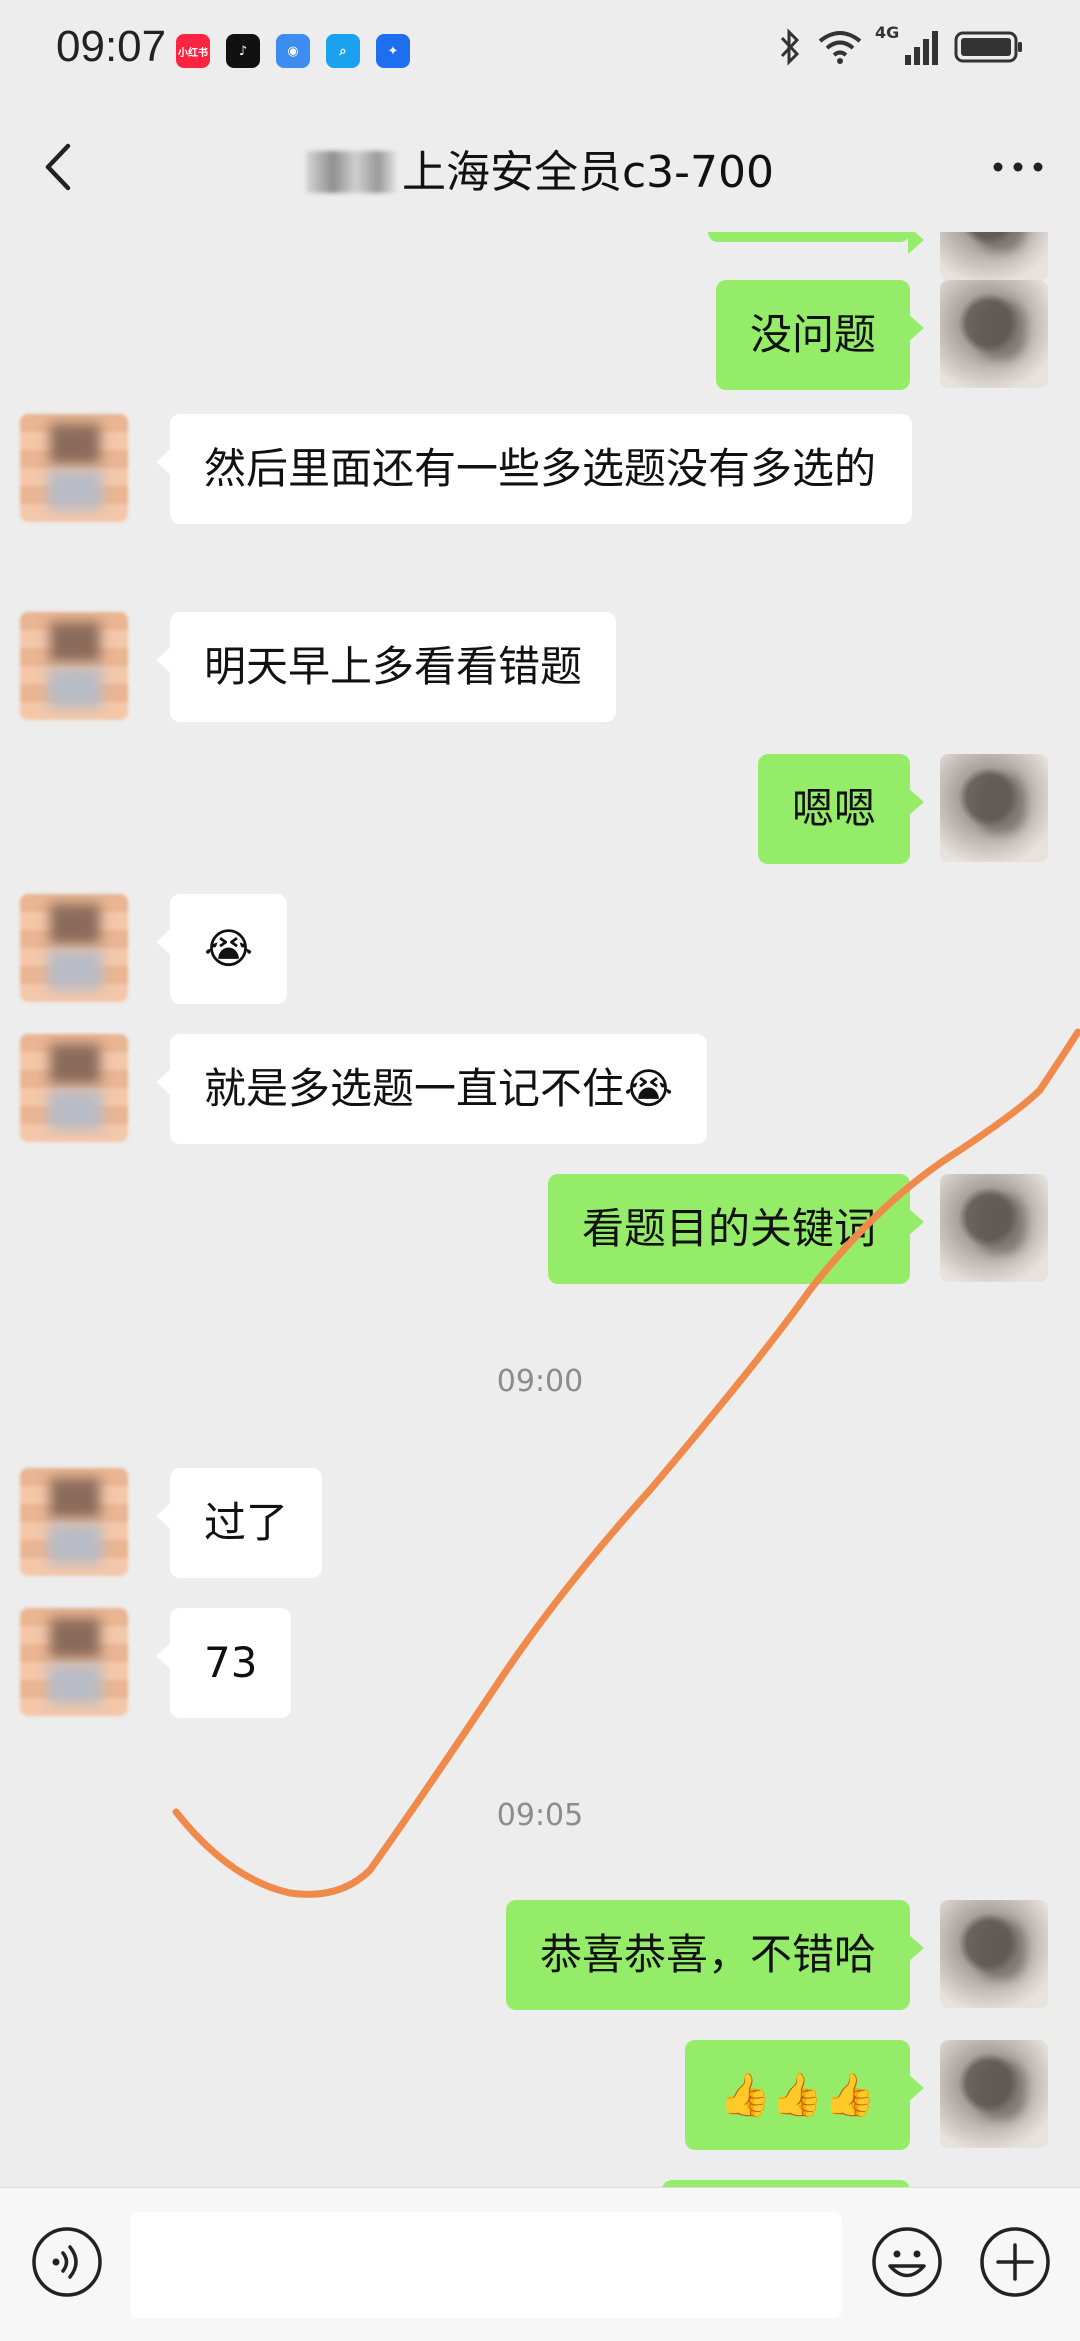 Image resolution: width=1080 pixels, height=2341 pixels. I want to click on emoji-picker-icon, so click(907, 2262).